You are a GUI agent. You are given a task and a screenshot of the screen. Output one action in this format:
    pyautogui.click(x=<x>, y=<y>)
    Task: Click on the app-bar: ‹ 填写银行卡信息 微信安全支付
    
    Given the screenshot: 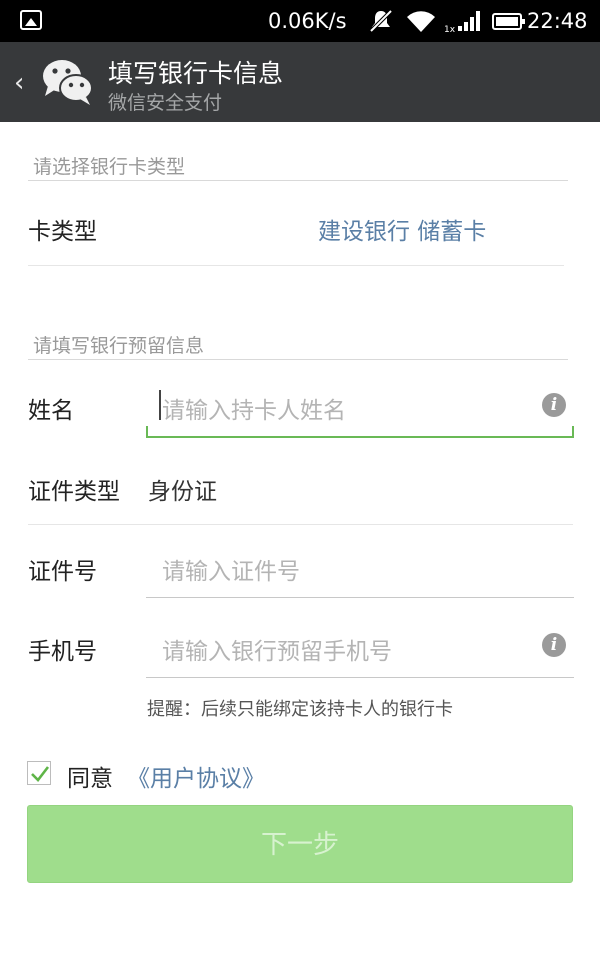 What is the action you would take?
    pyautogui.click(x=300, y=82)
    